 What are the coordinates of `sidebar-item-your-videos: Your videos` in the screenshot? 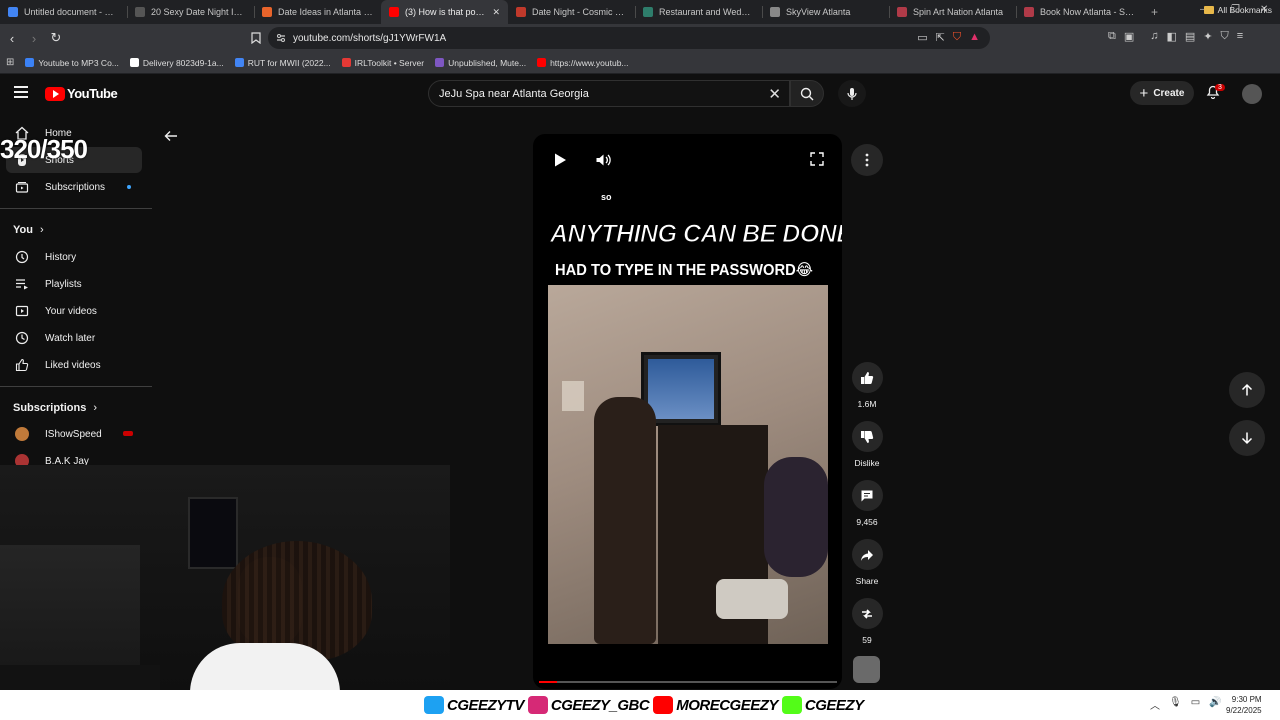 It's located at (74, 311).